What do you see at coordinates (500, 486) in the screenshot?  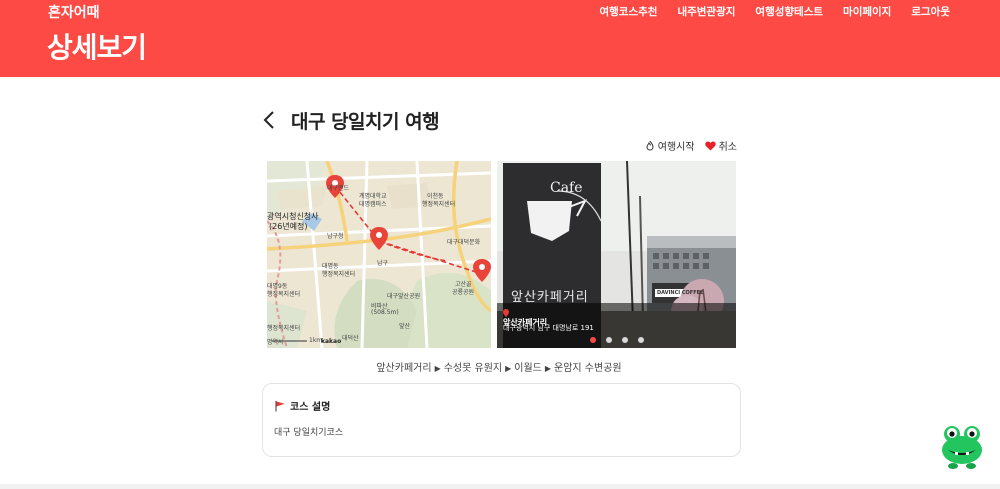 I see `footer-strip` at bounding box center [500, 486].